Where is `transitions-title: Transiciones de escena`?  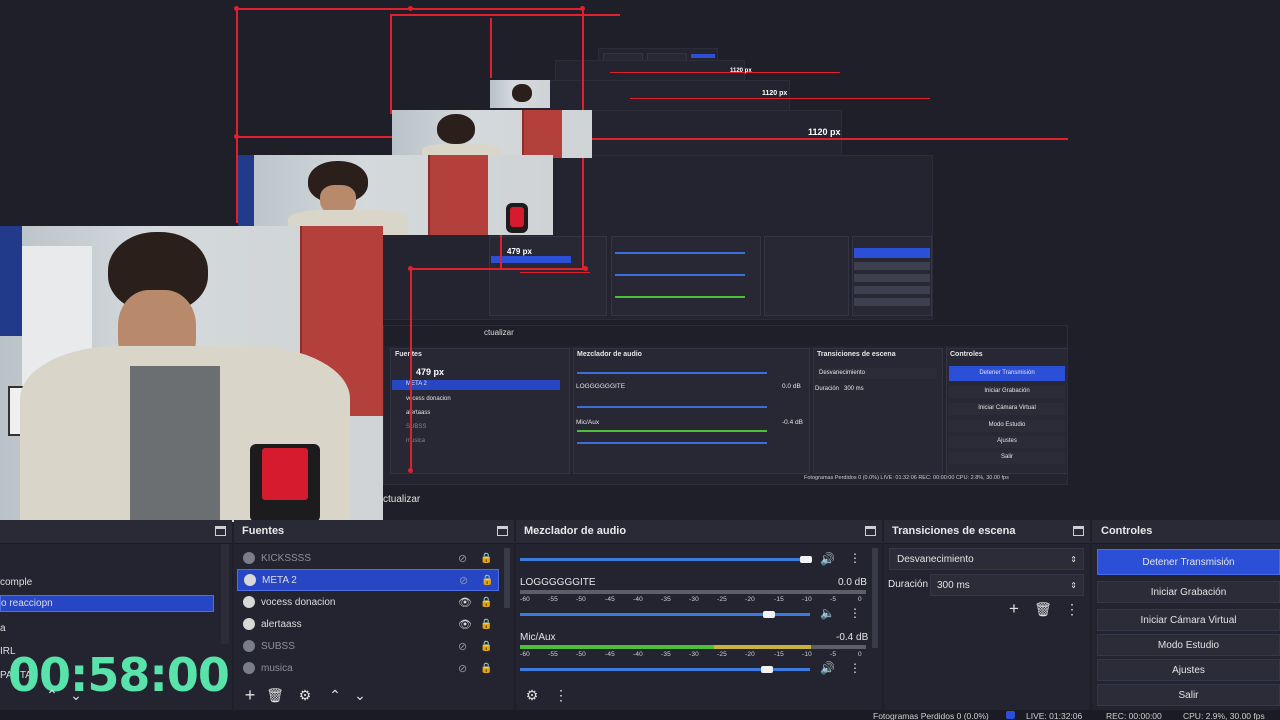
transitions-title: Transiciones de escena is located at coordinates (954, 531).